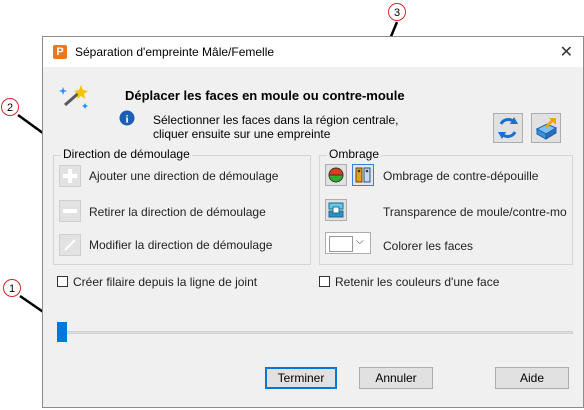 The height and width of the screenshot is (410, 584). I want to click on swap-direction-button, so click(508, 128).